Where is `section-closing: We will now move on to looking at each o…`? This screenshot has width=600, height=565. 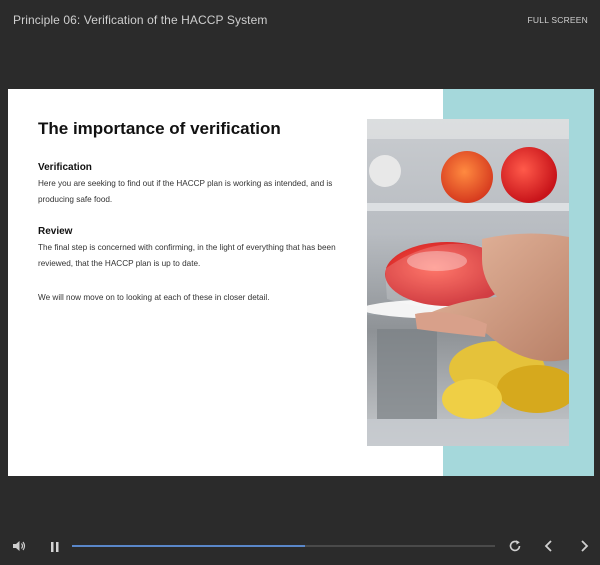
section-closing: We will now move on to looking at each o… is located at coordinates (188, 298).